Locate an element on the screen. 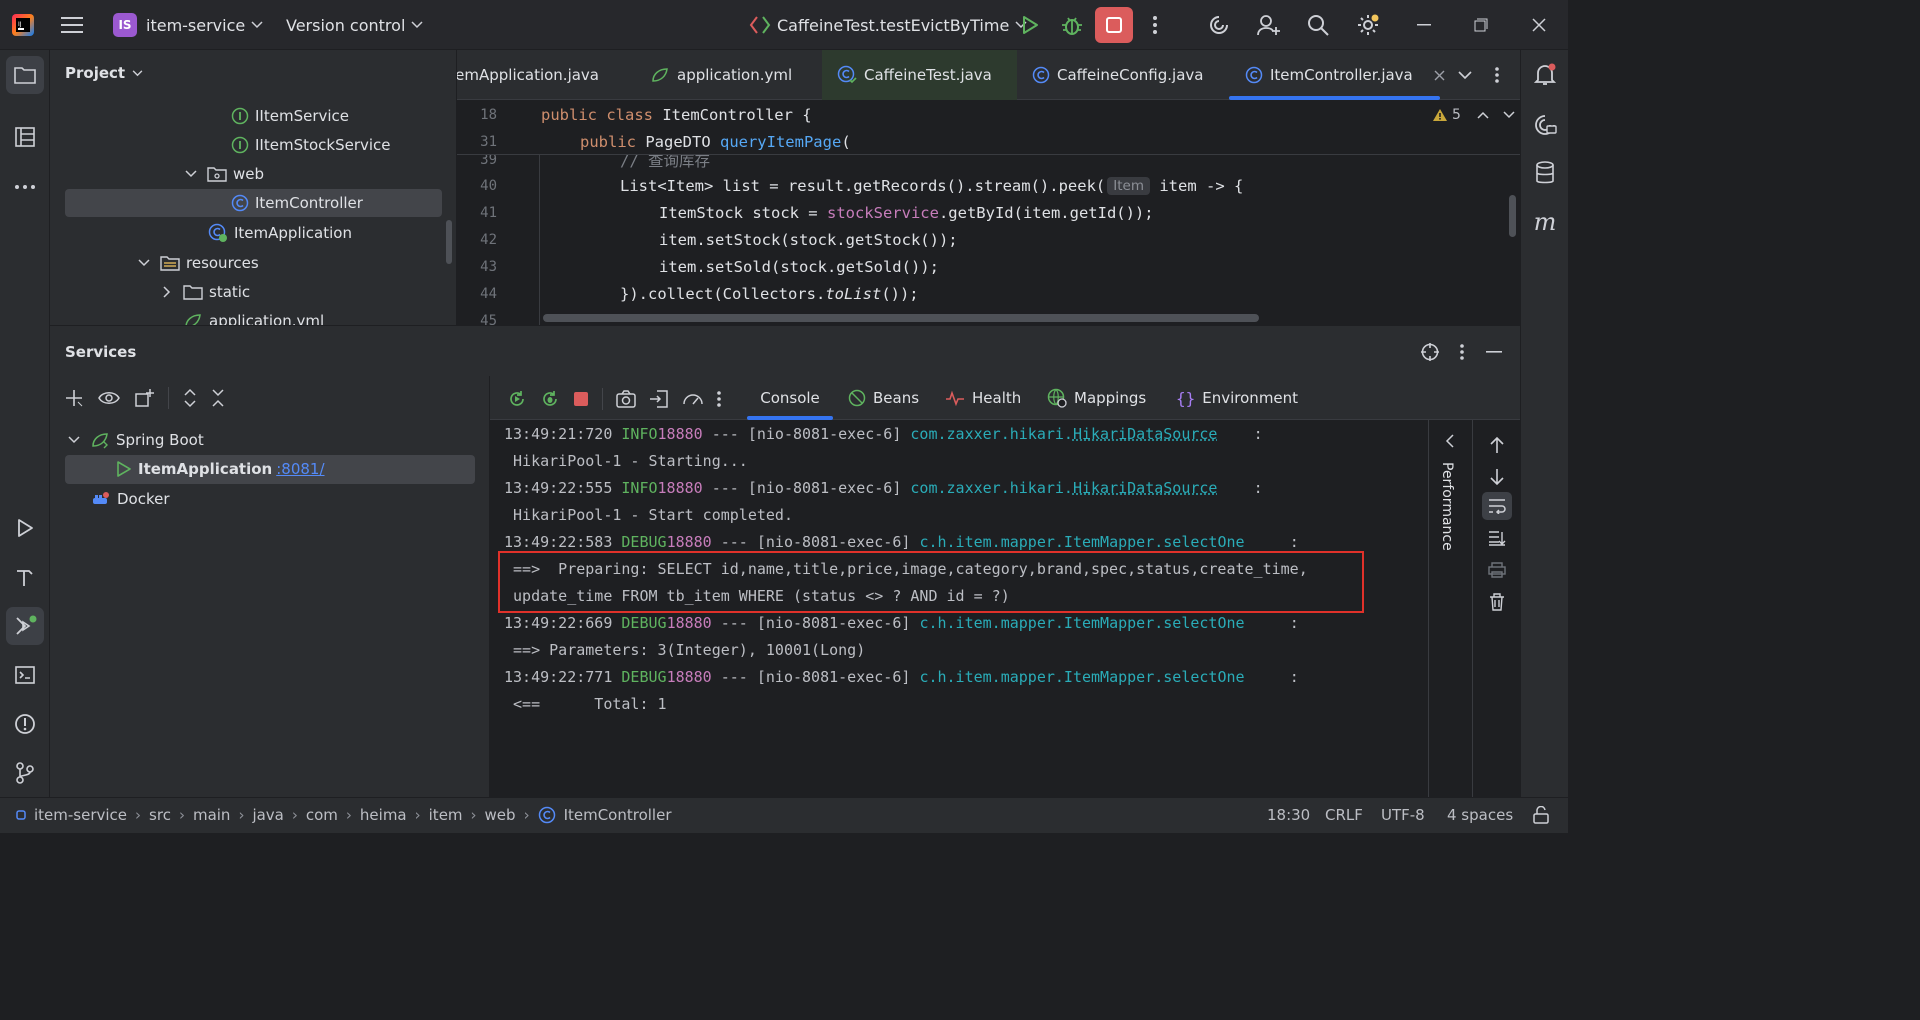  file-encoding: UTF-8 is located at coordinates (1403, 815).